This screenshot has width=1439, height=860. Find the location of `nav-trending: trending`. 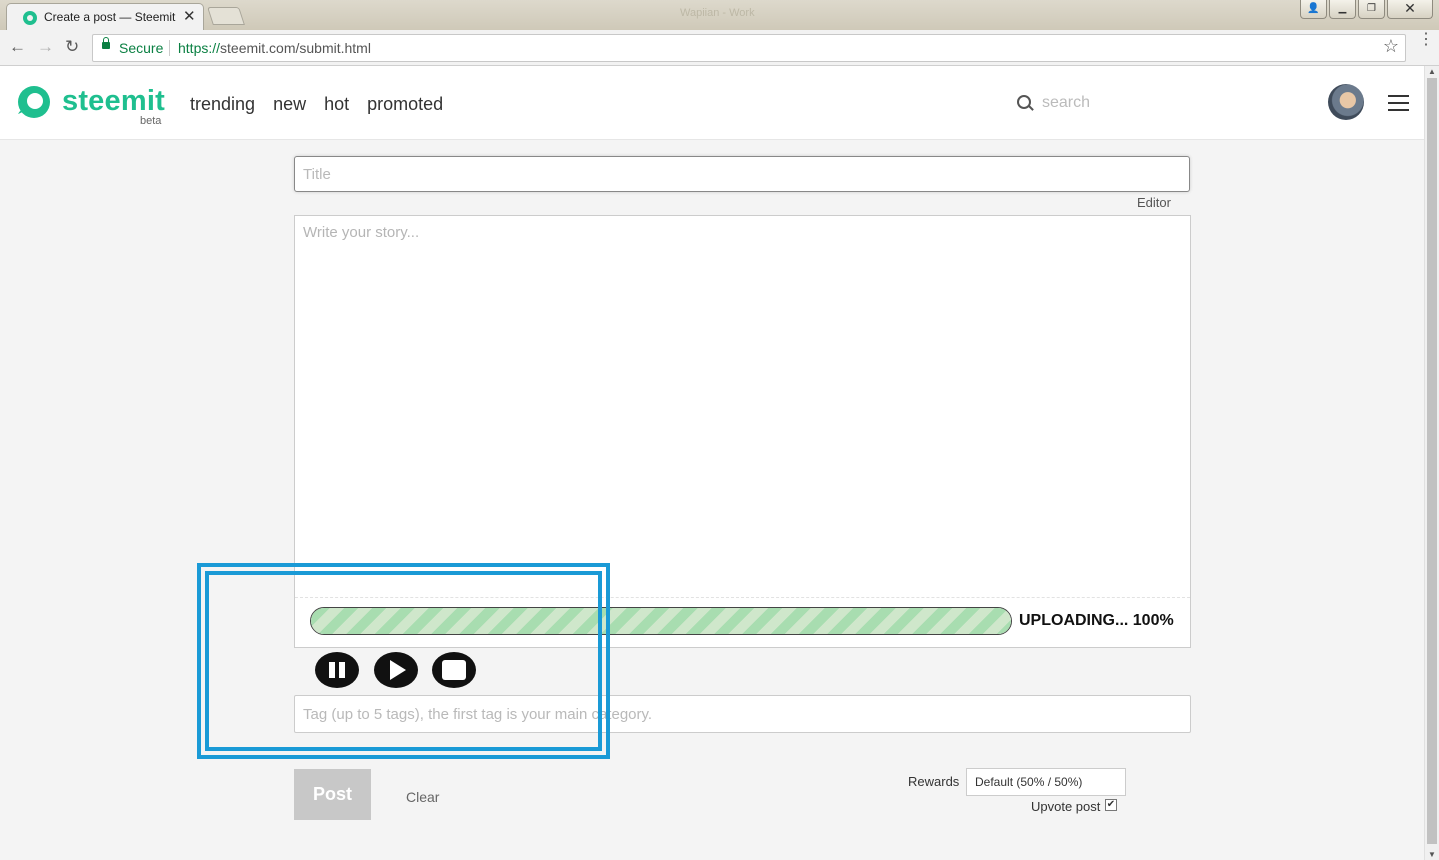

nav-trending: trending is located at coordinates (222, 104).